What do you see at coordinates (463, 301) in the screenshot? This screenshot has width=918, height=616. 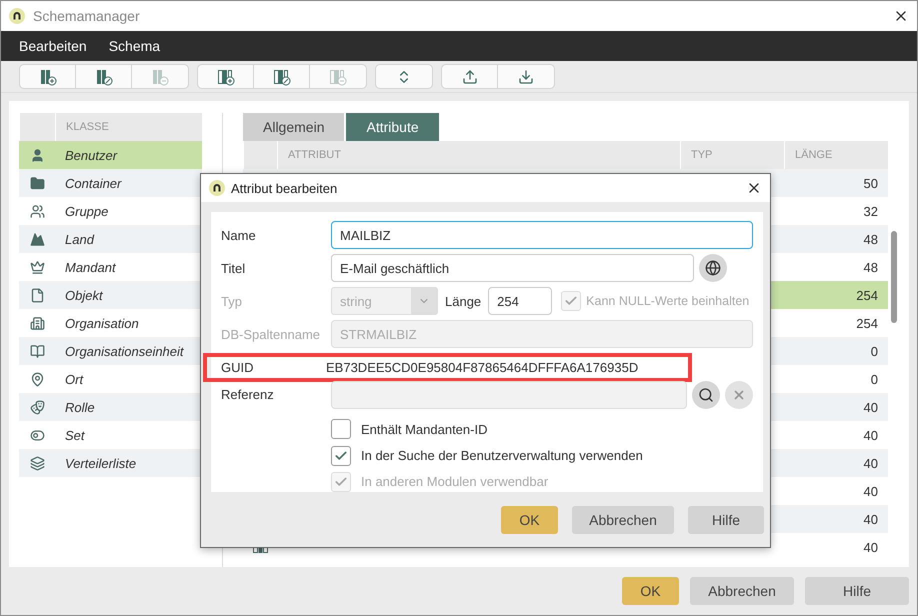 I see `field-label: Länge` at bounding box center [463, 301].